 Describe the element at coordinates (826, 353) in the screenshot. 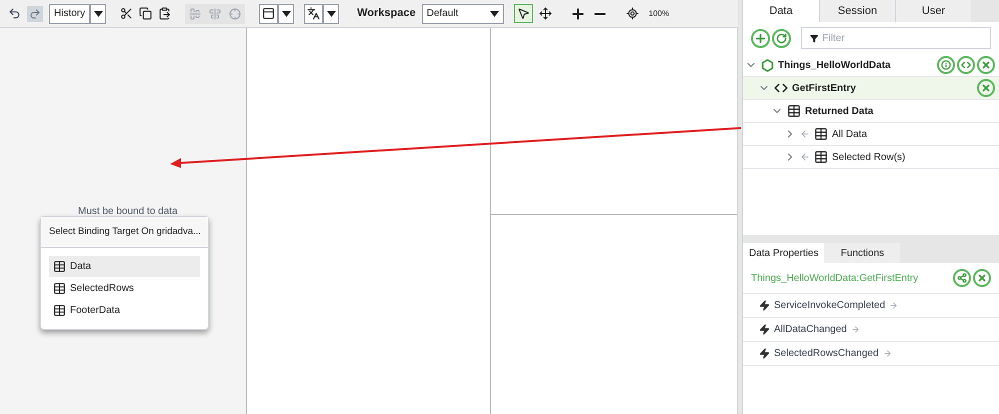

I see `event-item: SelectedRowsChanged` at that location.